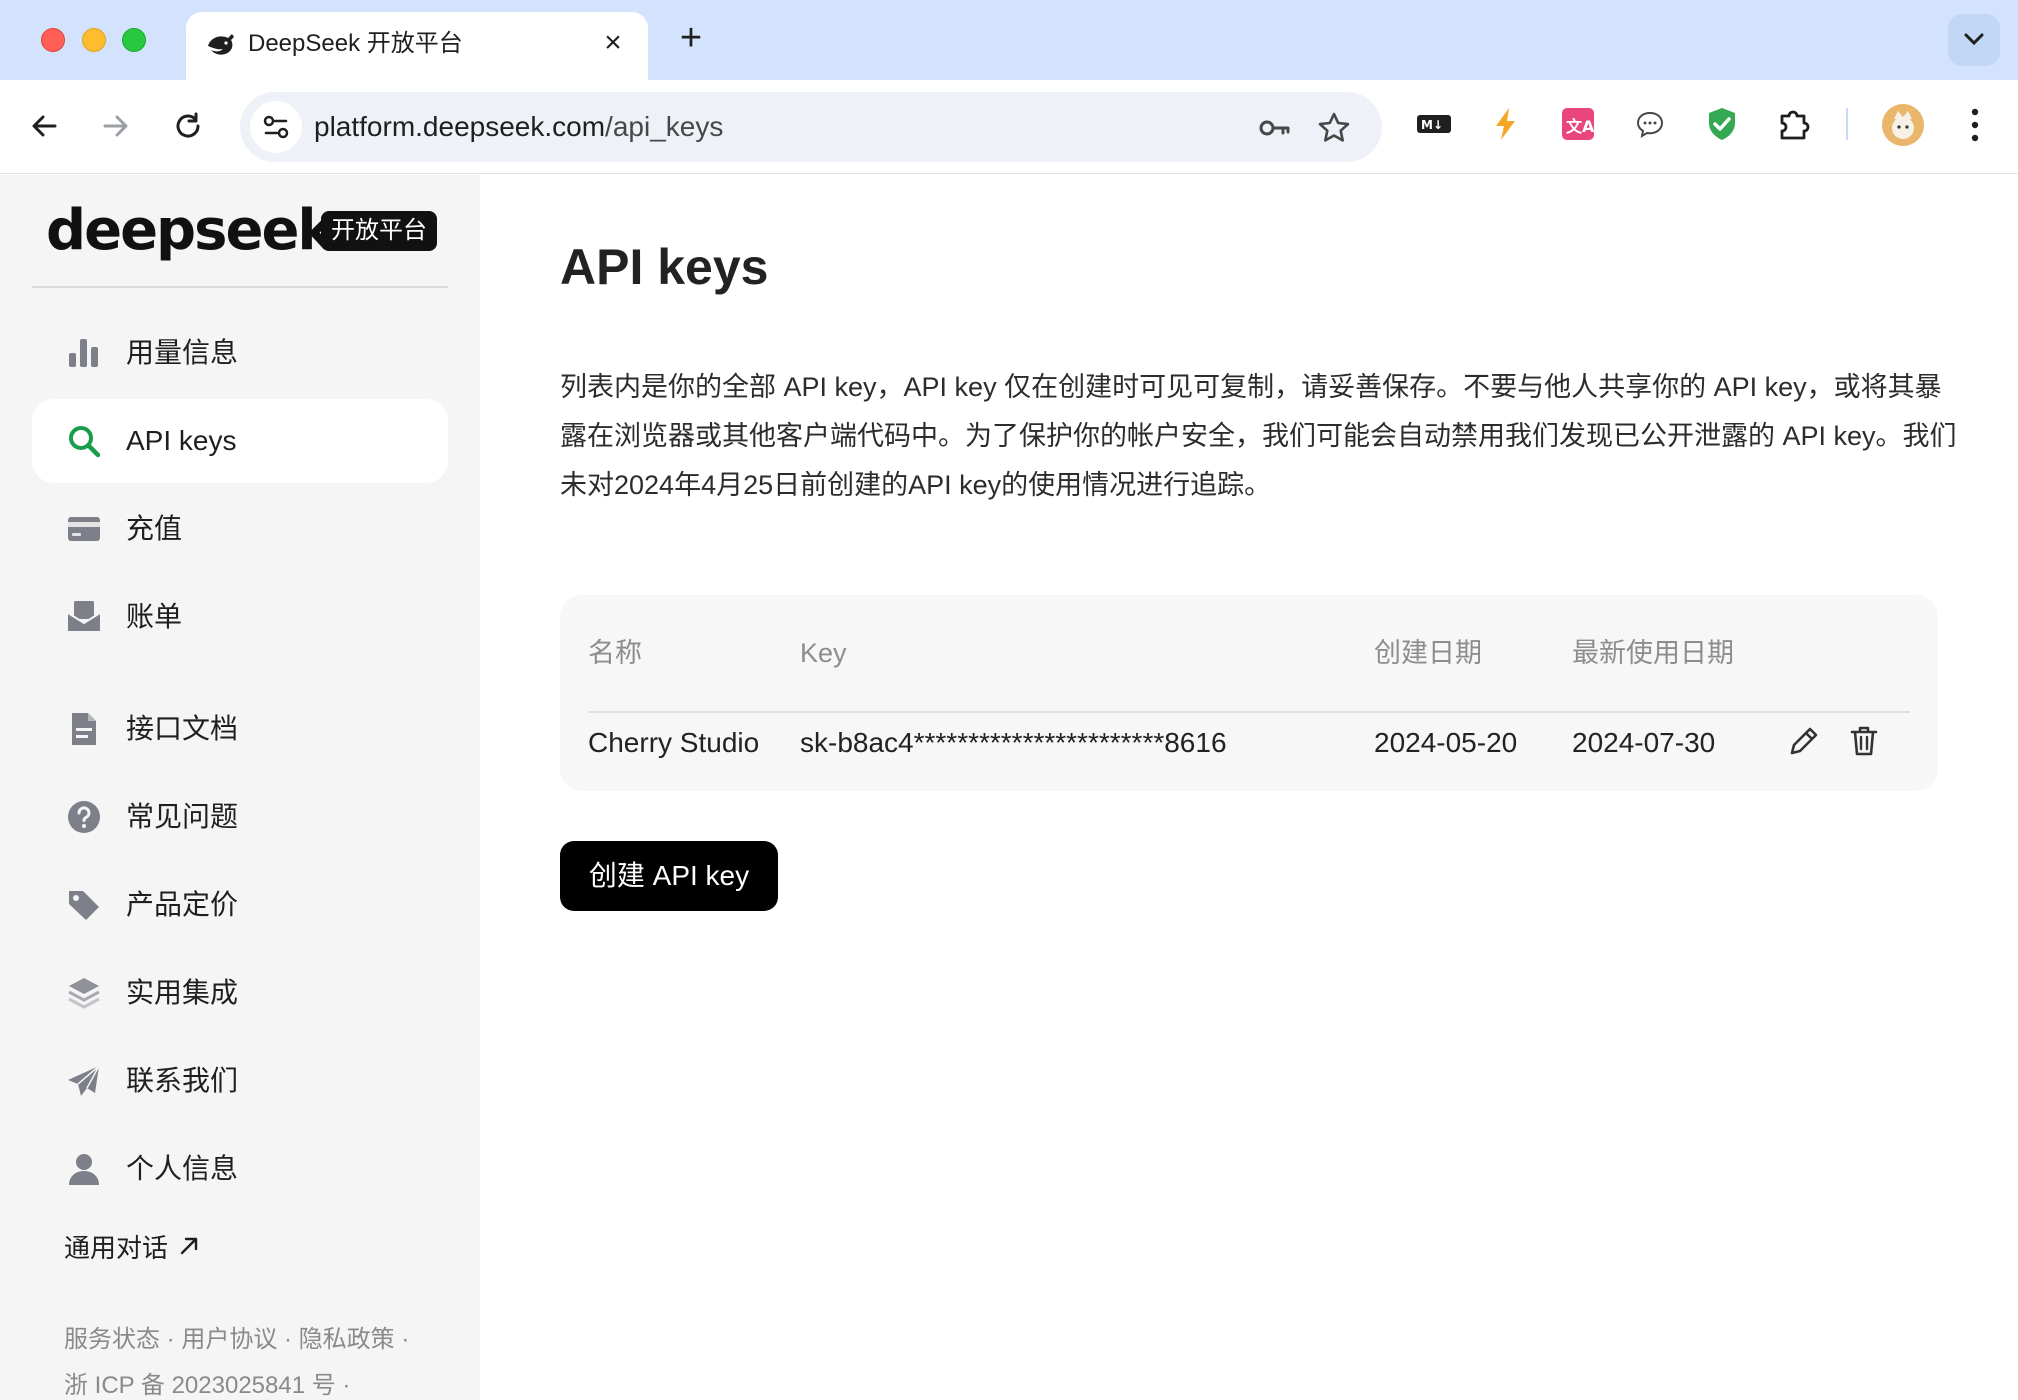 This screenshot has width=2018, height=1400. Describe the element at coordinates (1903, 125) in the screenshot. I see `profile-avatar` at that location.